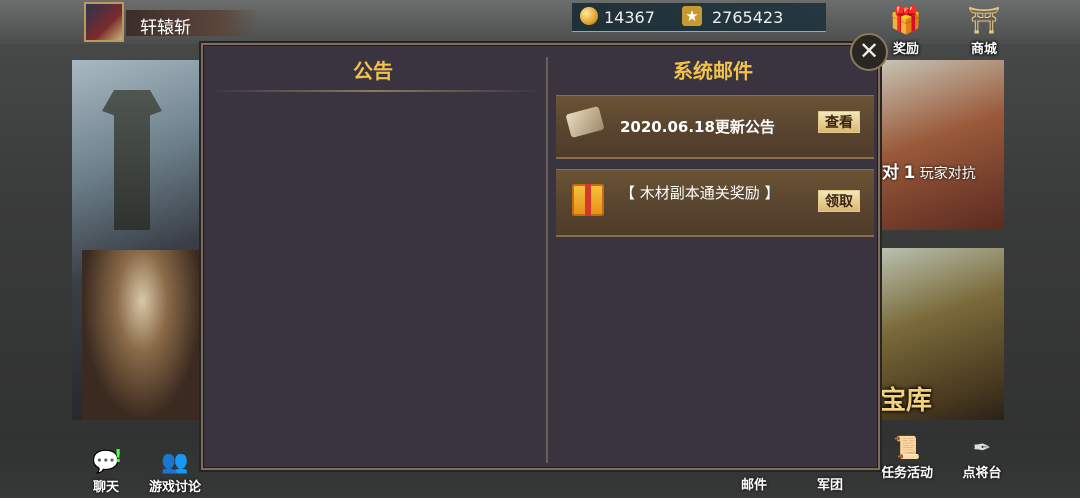 The height and width of the screenshot is (498, 1080). I want to click on pavilion-icon: ⛩, so click(984, 21).